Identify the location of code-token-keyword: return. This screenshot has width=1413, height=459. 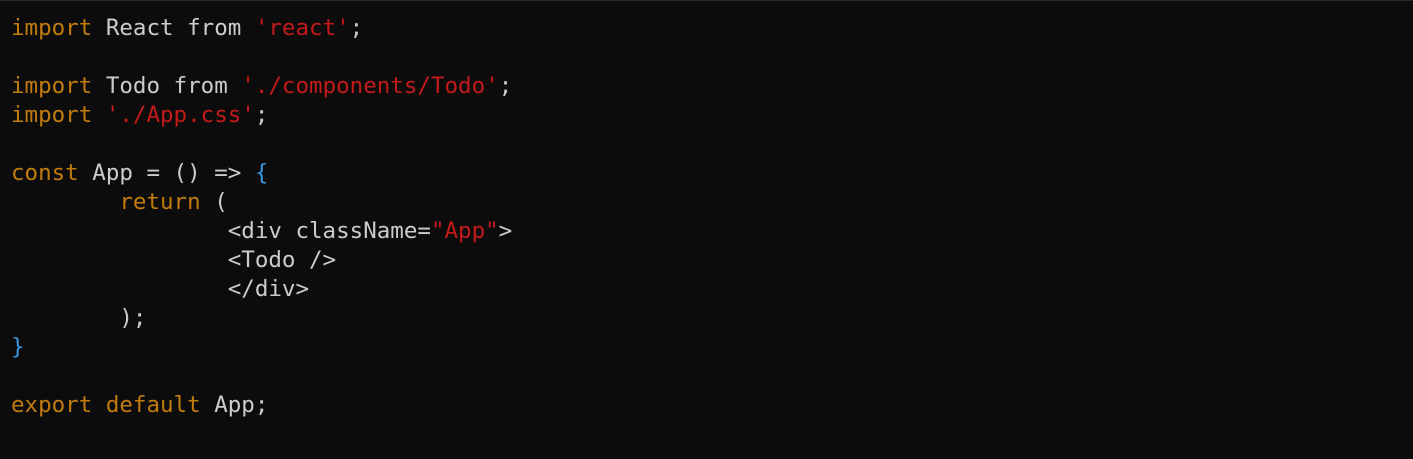
(160, 202).